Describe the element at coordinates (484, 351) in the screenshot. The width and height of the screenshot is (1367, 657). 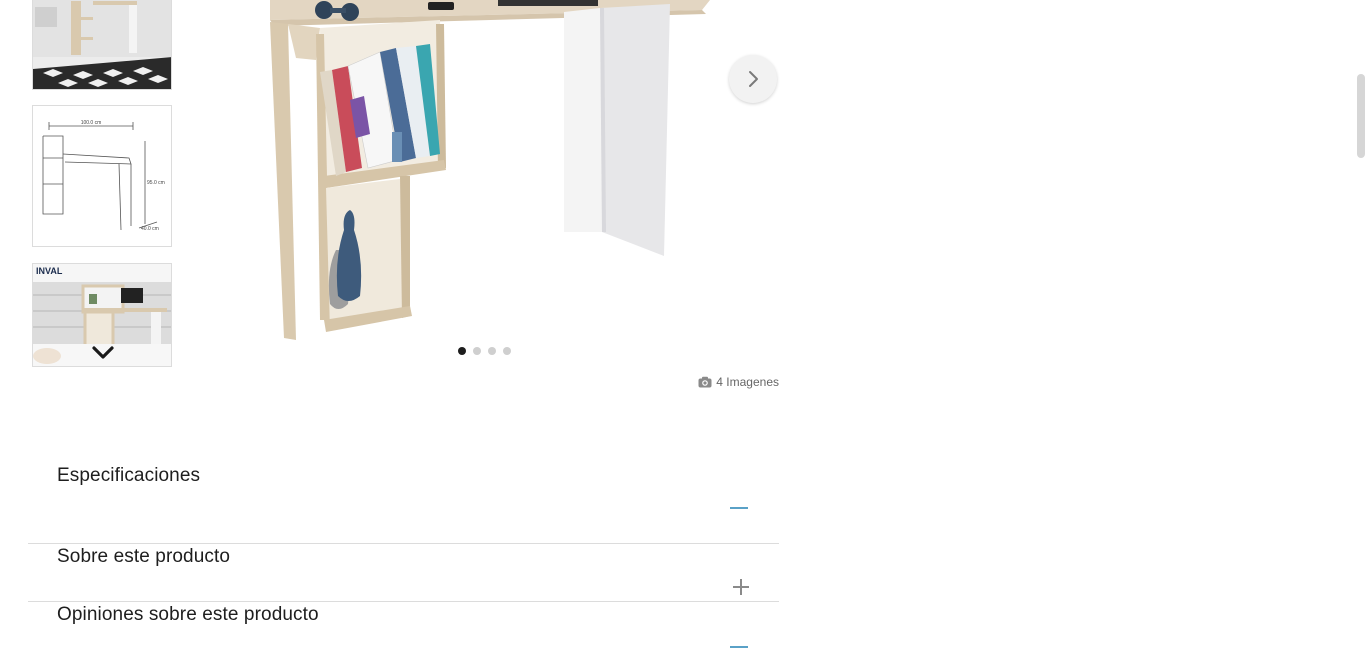
I see `carousel-pagination` at that location.